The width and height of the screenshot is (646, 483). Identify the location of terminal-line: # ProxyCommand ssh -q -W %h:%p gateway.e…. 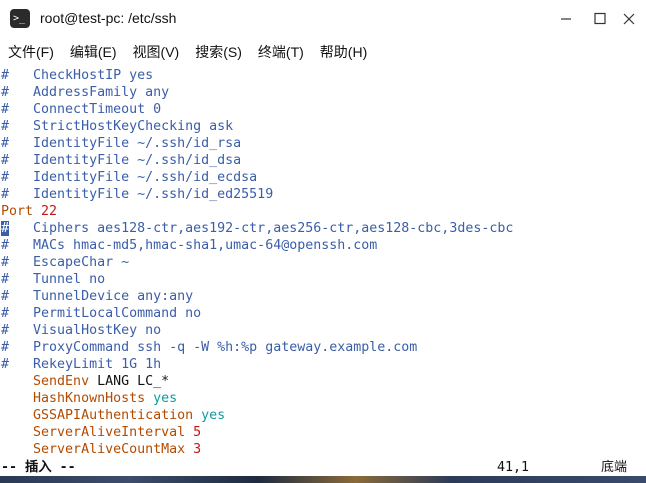
(323, 347).